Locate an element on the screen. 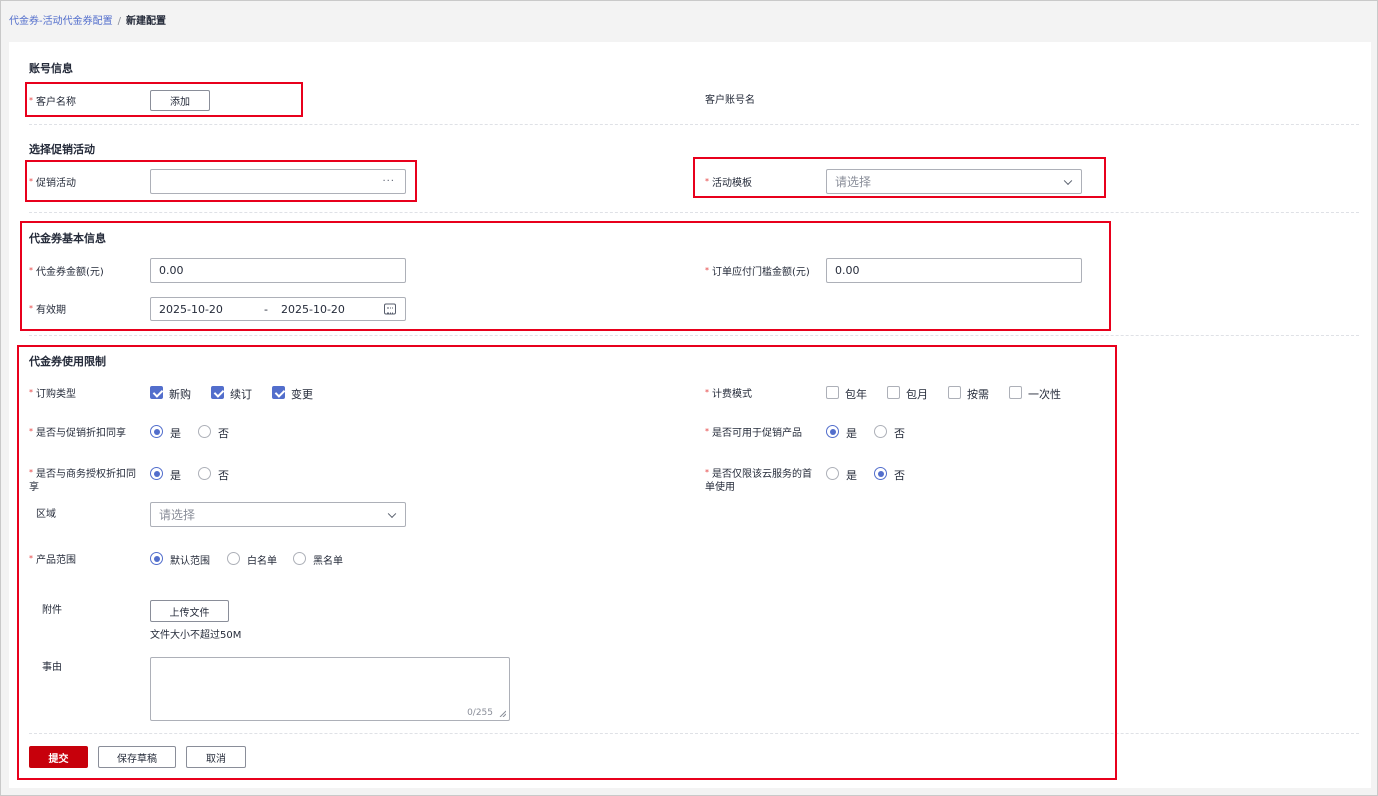 Image resolution: width=1378 pixels, height=796 pixels. breadcrumb-current: 新建配置 is located at coordinates (145, 21).